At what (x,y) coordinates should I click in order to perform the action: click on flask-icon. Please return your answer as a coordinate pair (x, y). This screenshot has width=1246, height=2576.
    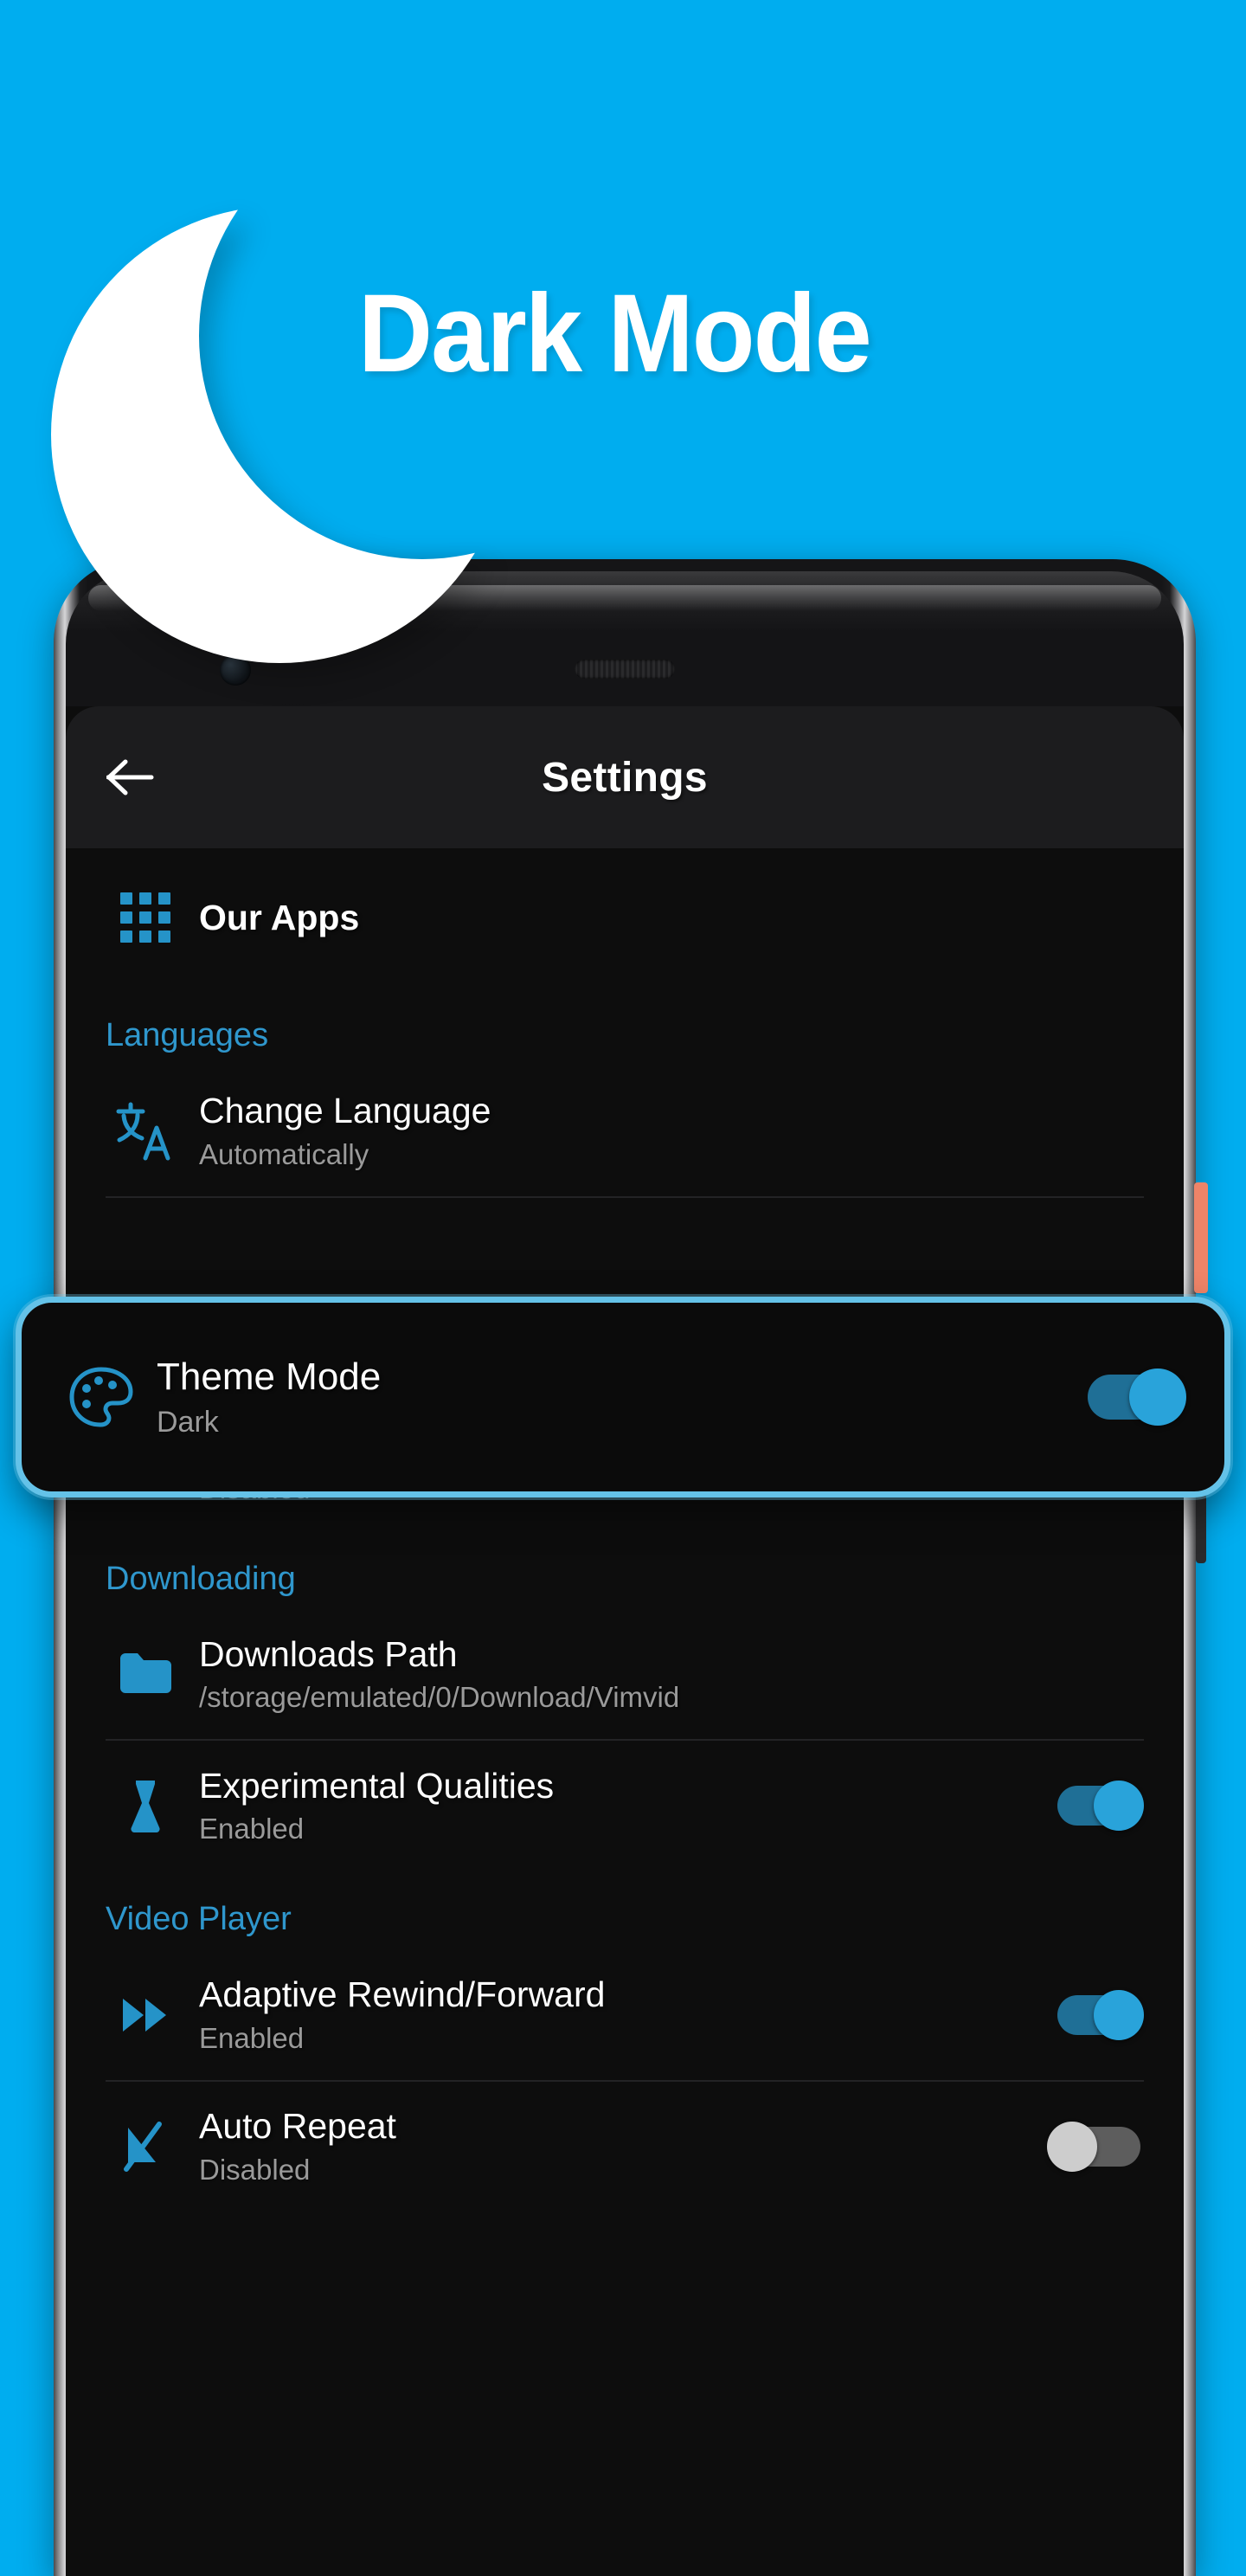
    Looking at the image, I should click on (145, 1805).